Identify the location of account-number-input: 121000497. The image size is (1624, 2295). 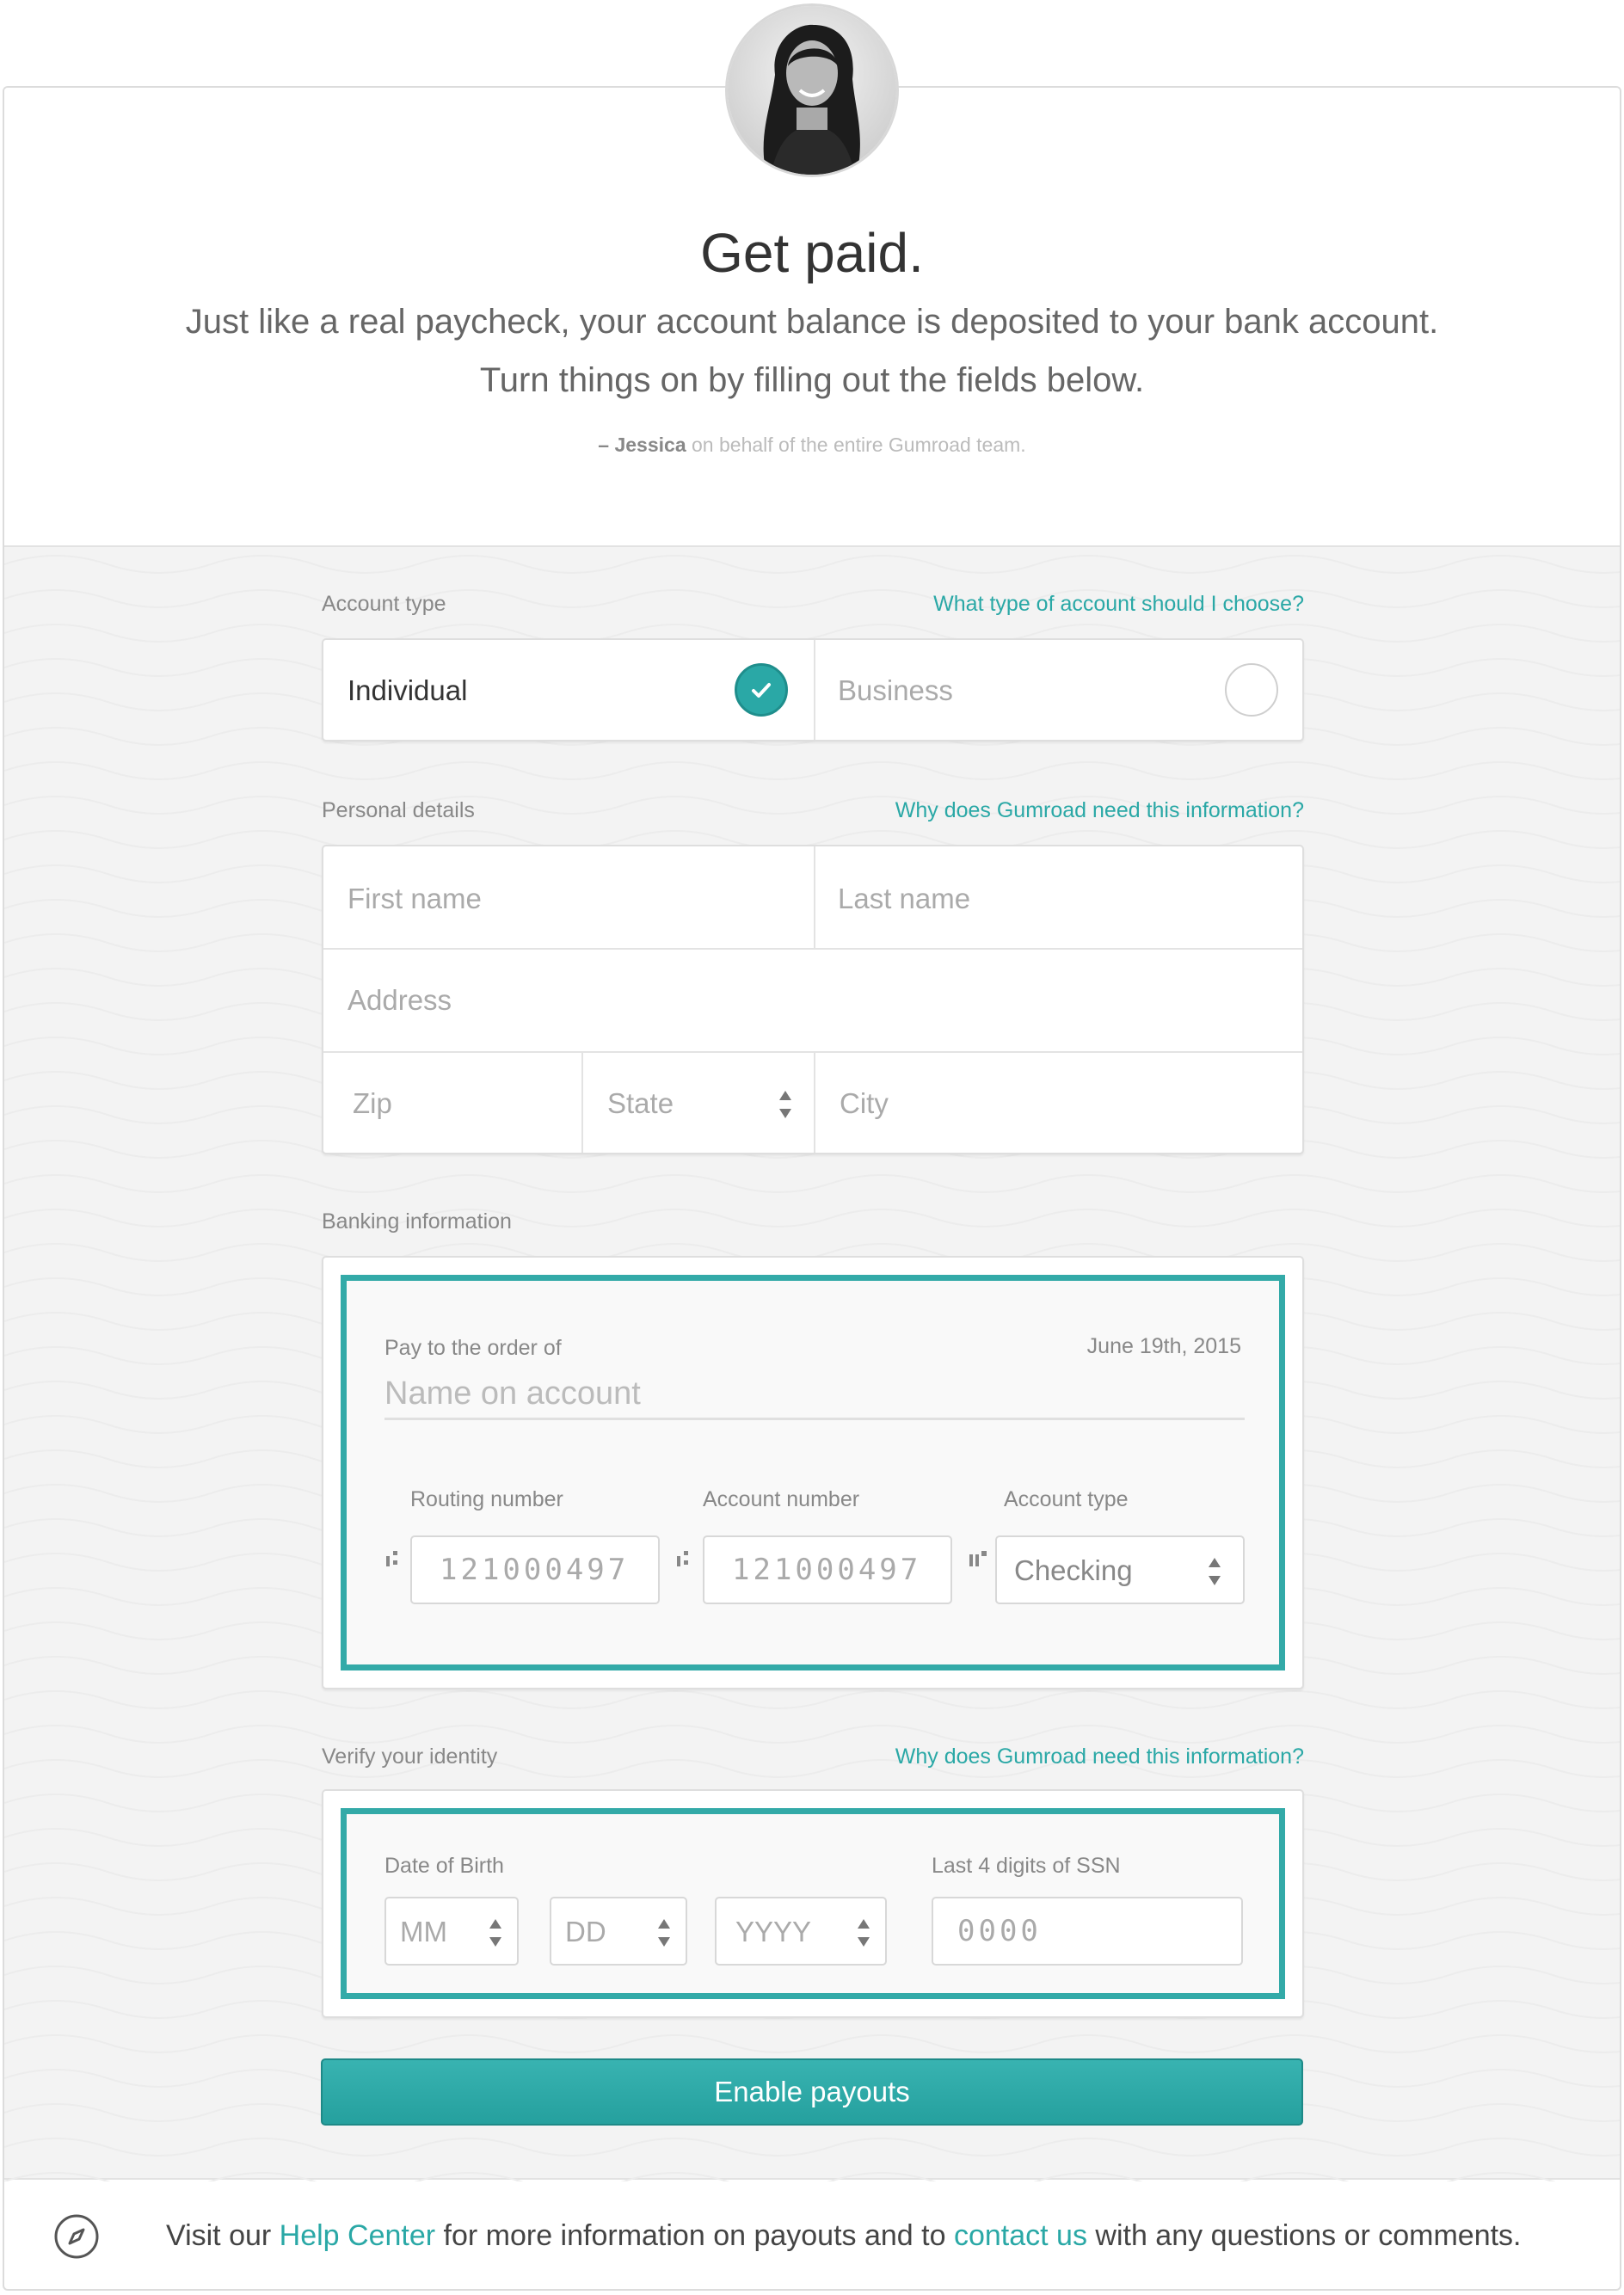
(827, 1569).